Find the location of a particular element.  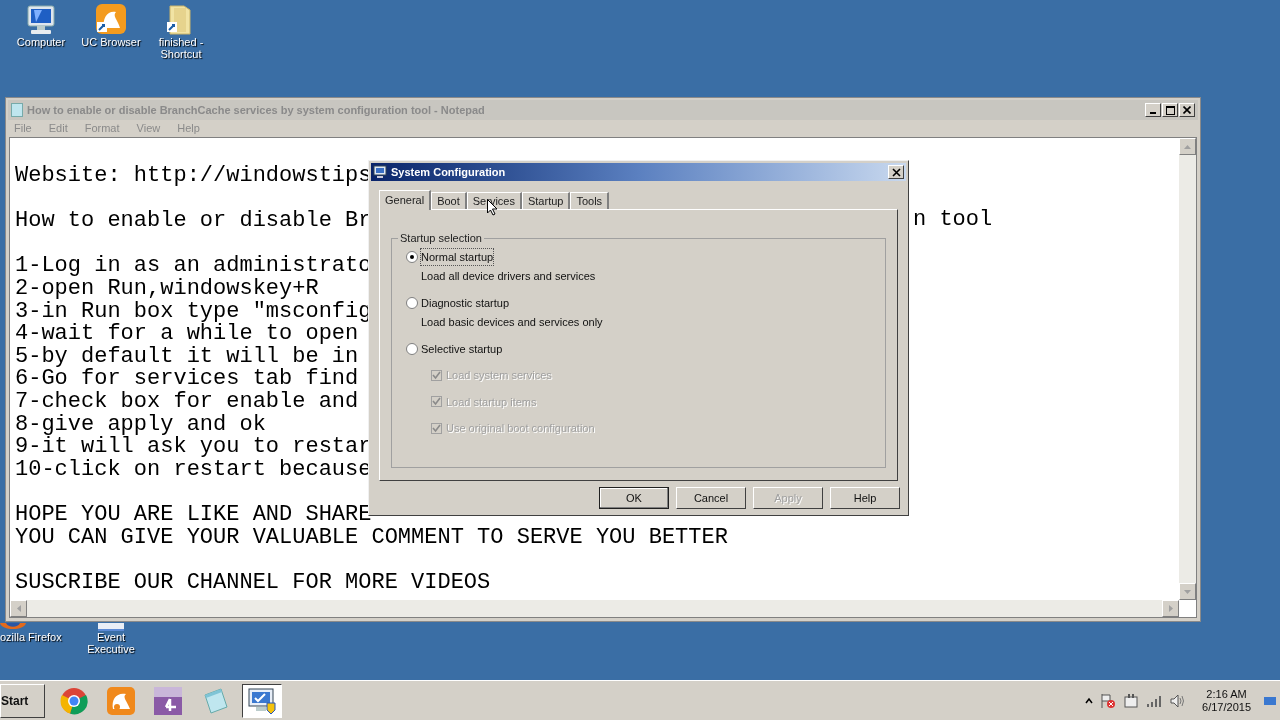

tab: General is located at coordinates (405, 200).